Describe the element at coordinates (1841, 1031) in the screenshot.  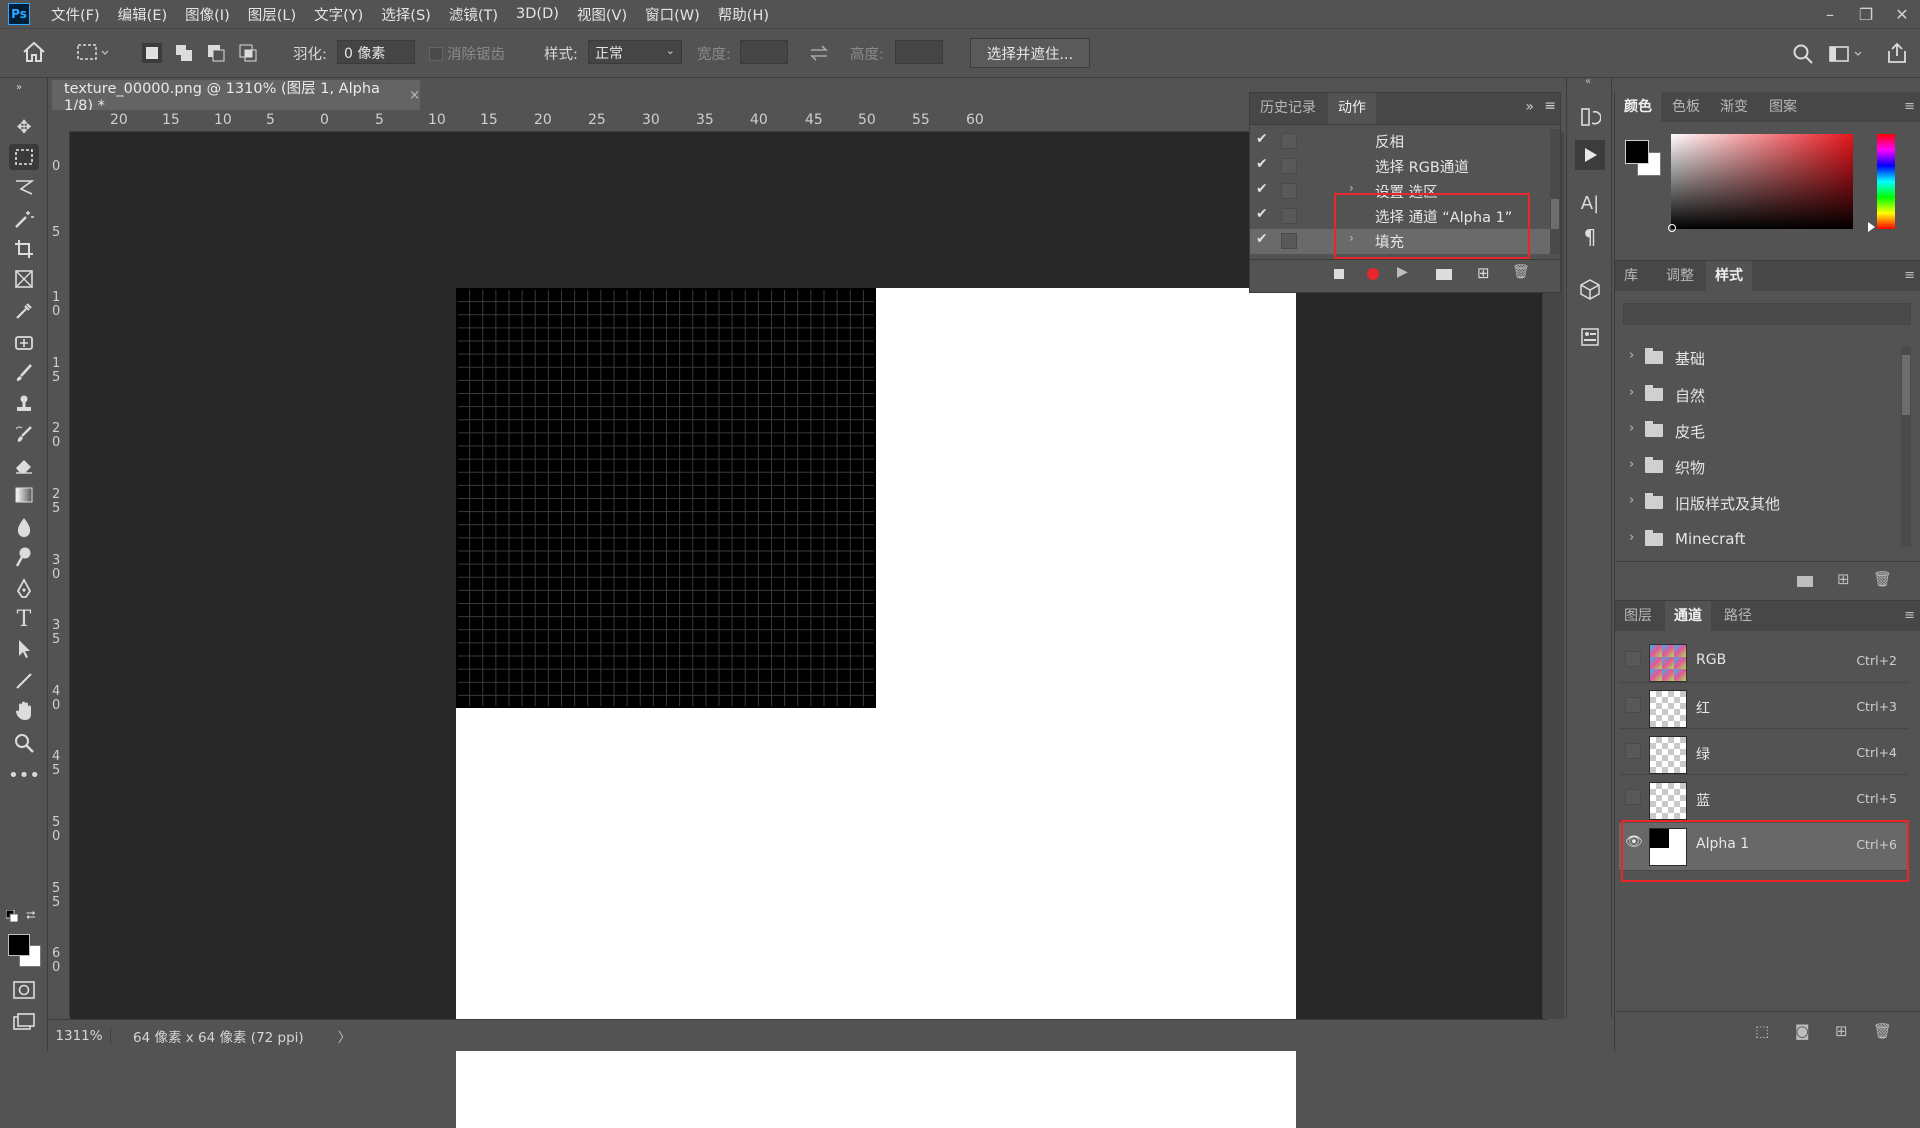
I see `new-channel-icon: ⊞` at that location.